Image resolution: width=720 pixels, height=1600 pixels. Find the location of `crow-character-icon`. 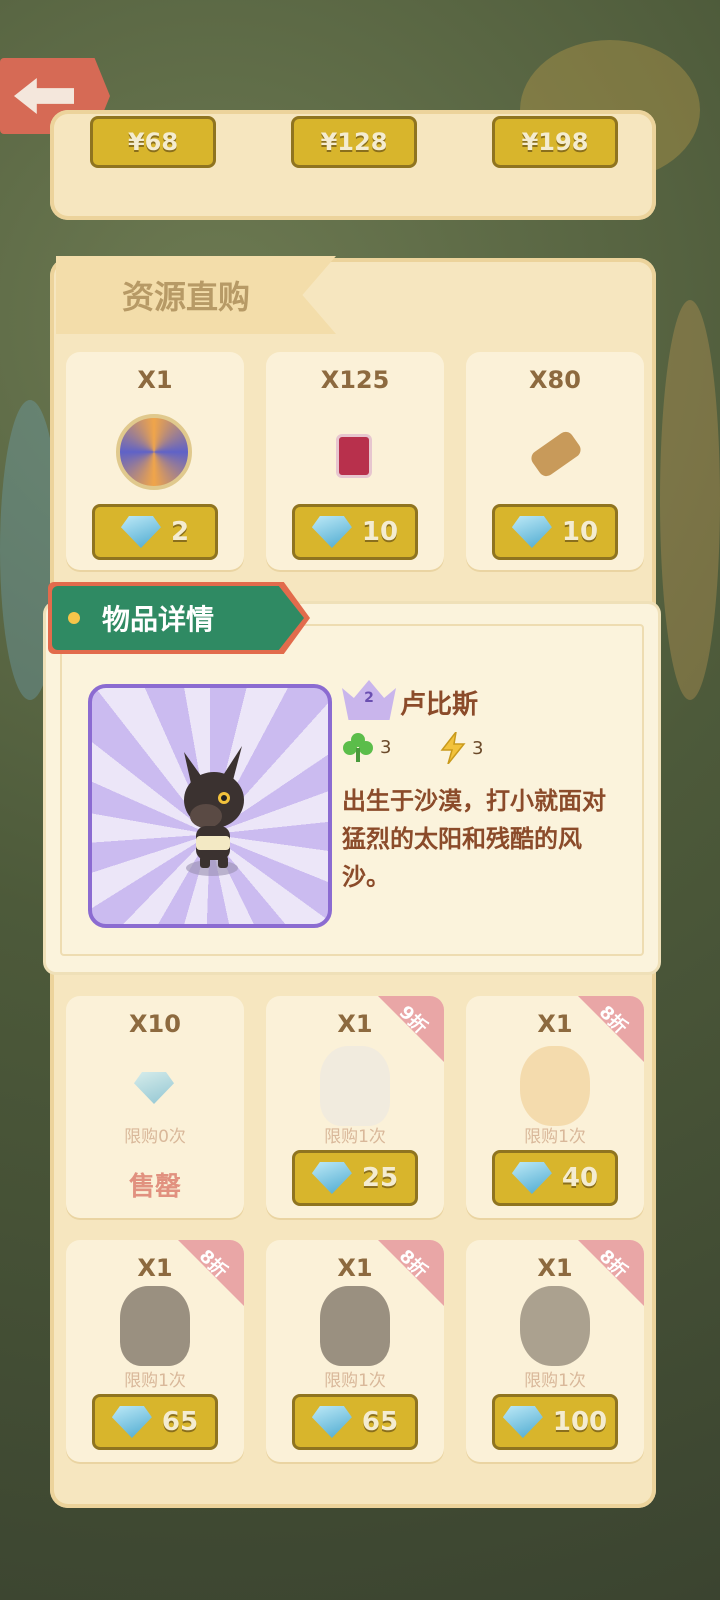

crow-character-icon is located at coordinates (555, 1326).